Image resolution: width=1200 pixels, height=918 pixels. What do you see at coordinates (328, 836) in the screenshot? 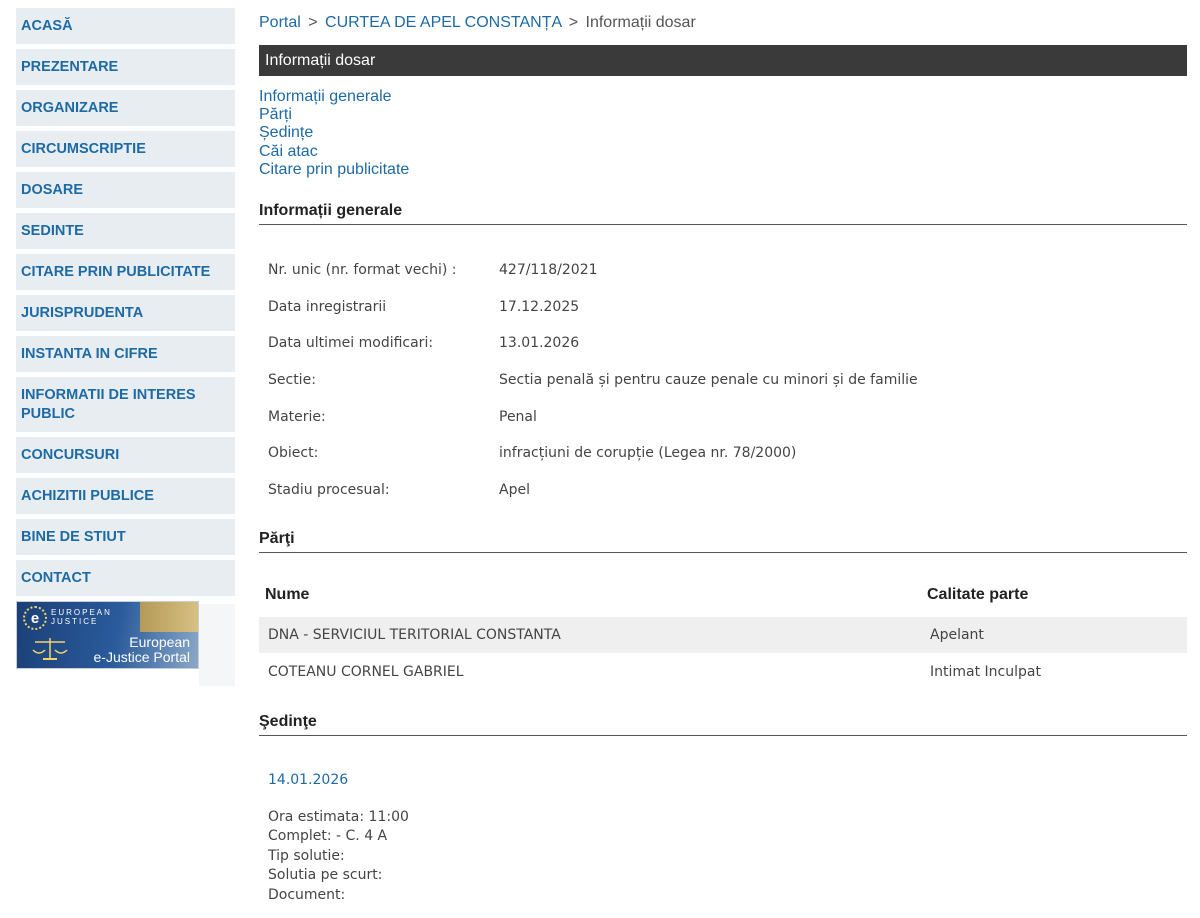
I see `hearing-detail-line: Complet: - C. 4 A` at bounding box center [328, 836].